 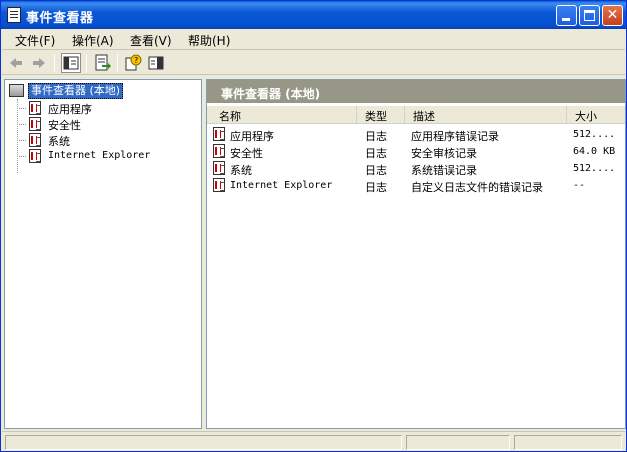 I want to click on help-button: ?, so click(x=133, y=63).